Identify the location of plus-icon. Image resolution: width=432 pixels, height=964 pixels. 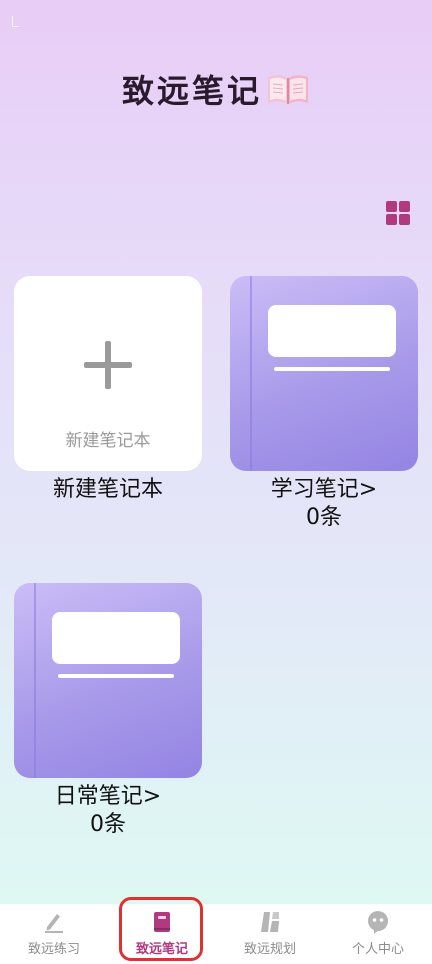
(108, 365).